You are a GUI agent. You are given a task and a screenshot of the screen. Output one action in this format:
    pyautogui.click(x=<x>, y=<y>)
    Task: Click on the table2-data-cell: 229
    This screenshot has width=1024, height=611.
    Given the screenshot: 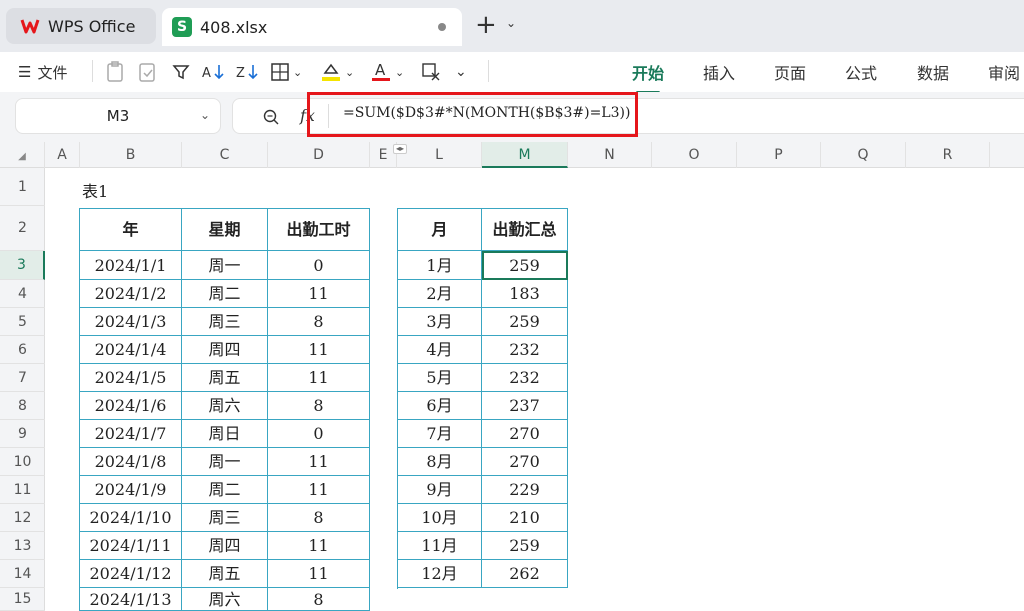 What is the action you would take?
    pyautogui.click(x=525, y=490)
    